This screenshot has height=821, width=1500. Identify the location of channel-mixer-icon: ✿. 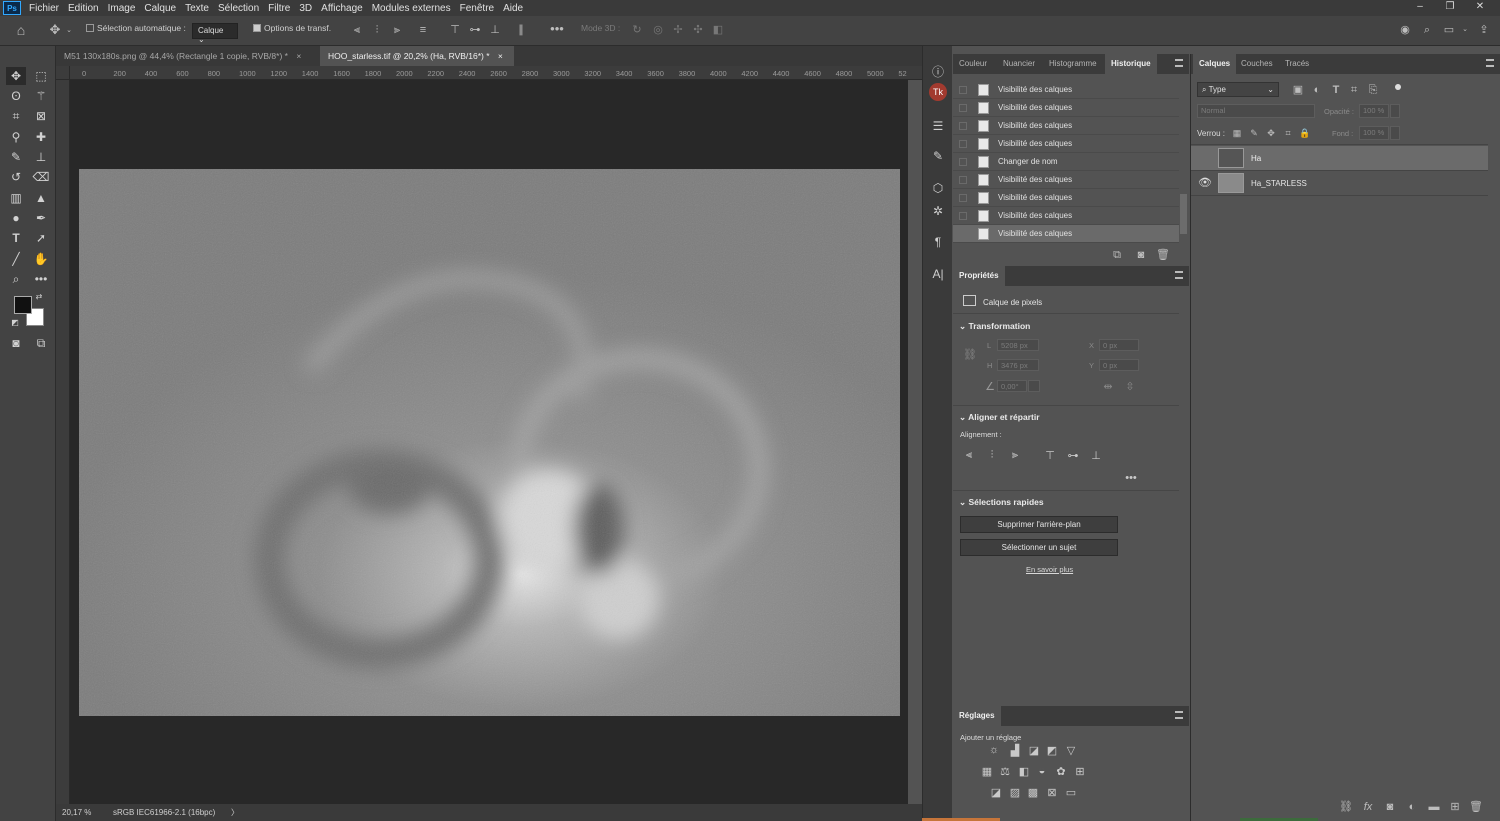
(1061, 771).